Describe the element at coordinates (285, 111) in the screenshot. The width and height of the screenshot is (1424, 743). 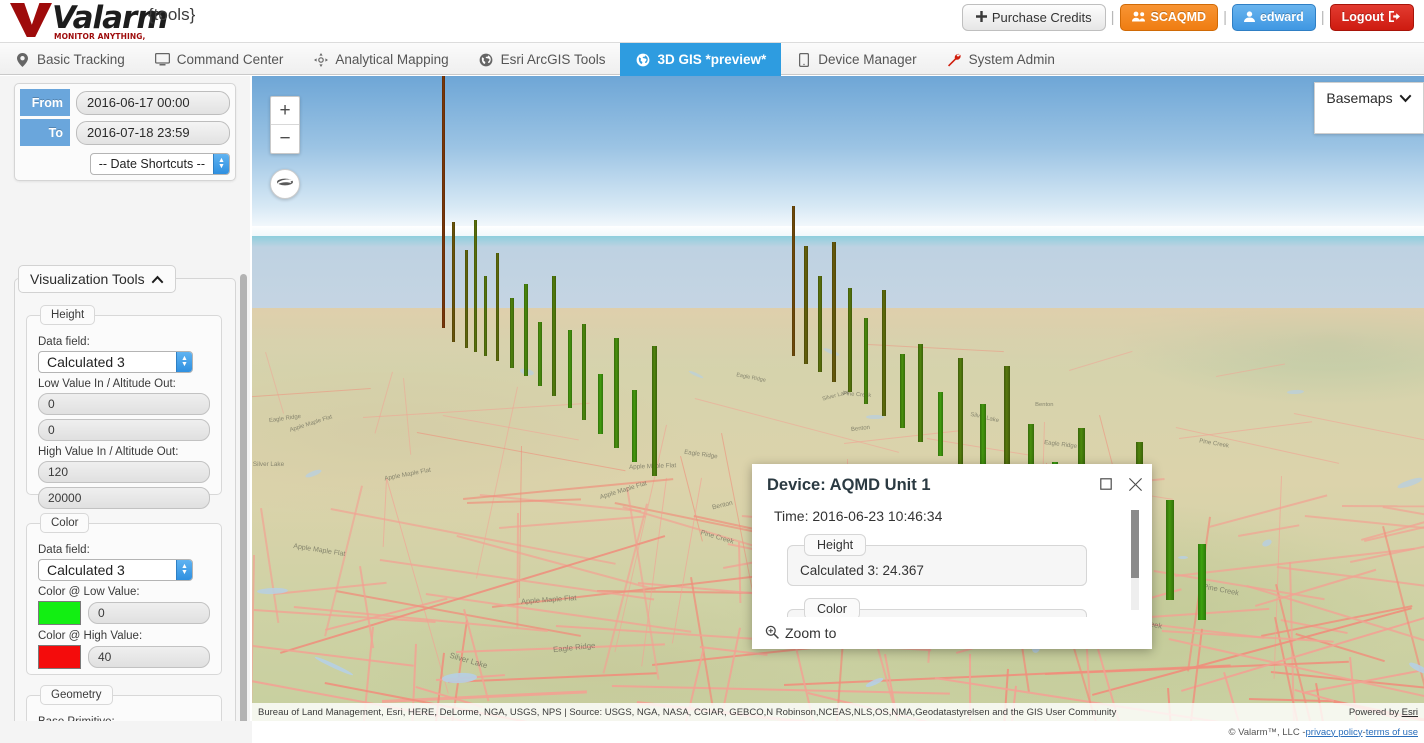
I see `zoom-in-button: +` at that location.